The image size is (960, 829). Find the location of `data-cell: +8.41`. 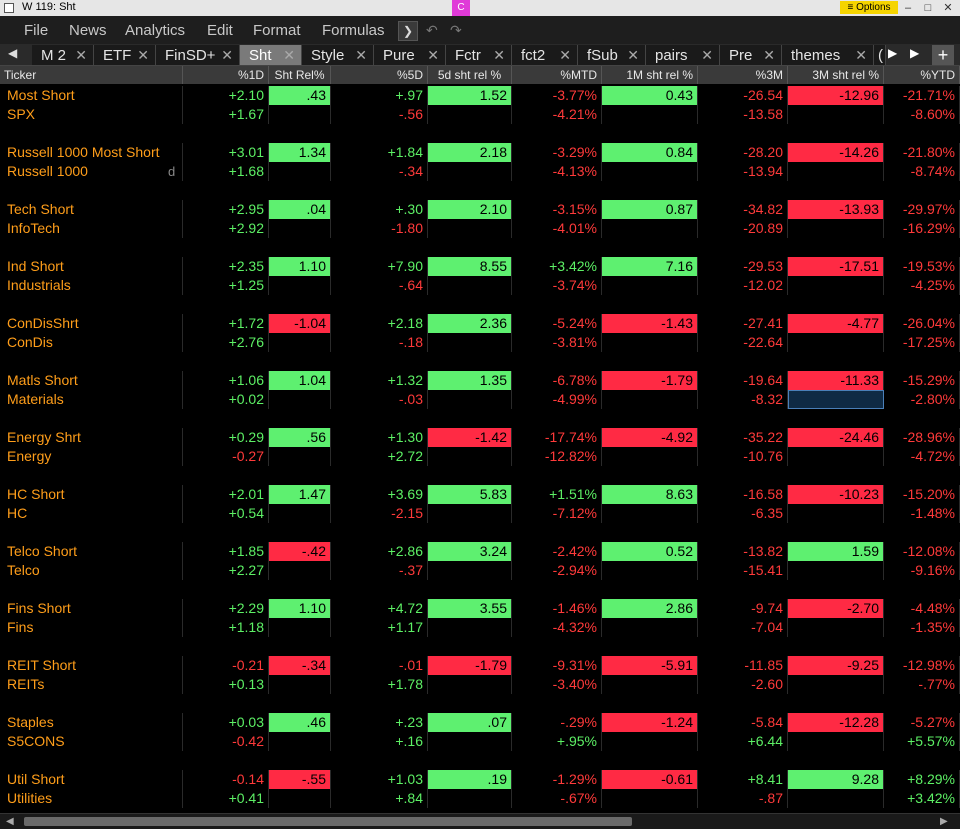

data-cell: +8.41 is located at coordinates (743, 779).